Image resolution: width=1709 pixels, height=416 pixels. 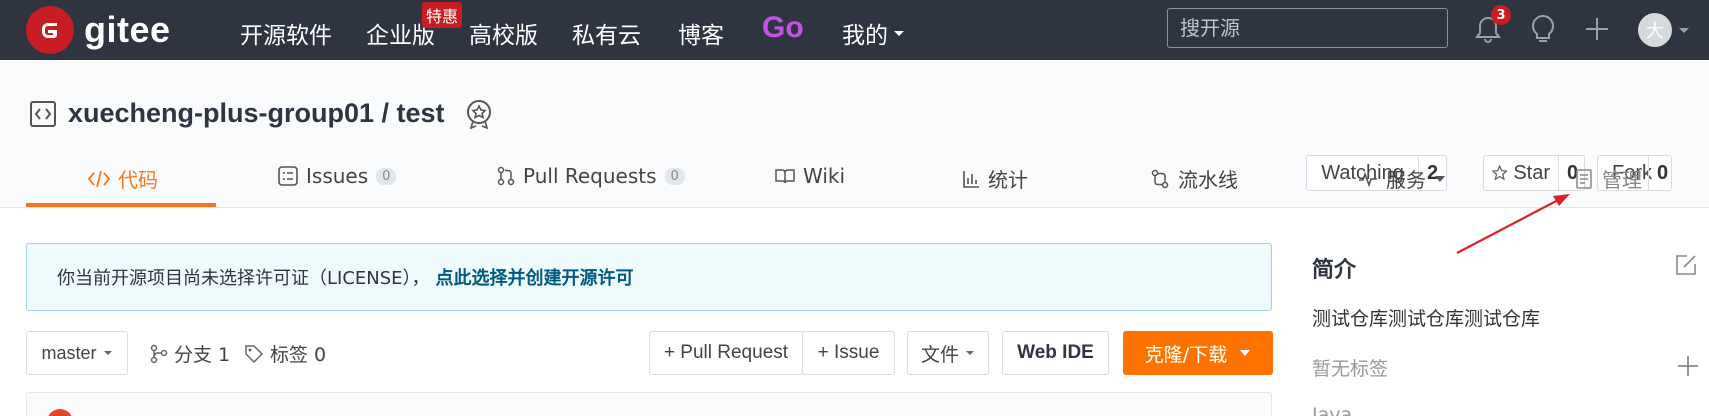 What do you see at coordinates (503, 33) in the screenshot?
I see `nav-university: 高校版` at bounding box center [503, 33].